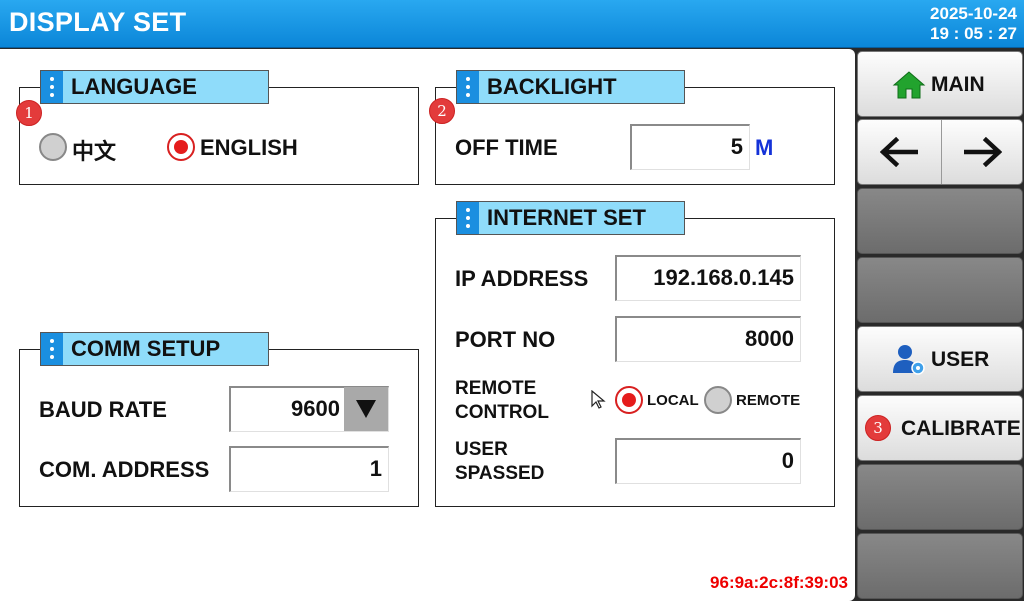  What do you see at coordinates (629, 400) in the screenshot?
I see `radio-local` at bounding box center [629, 400].